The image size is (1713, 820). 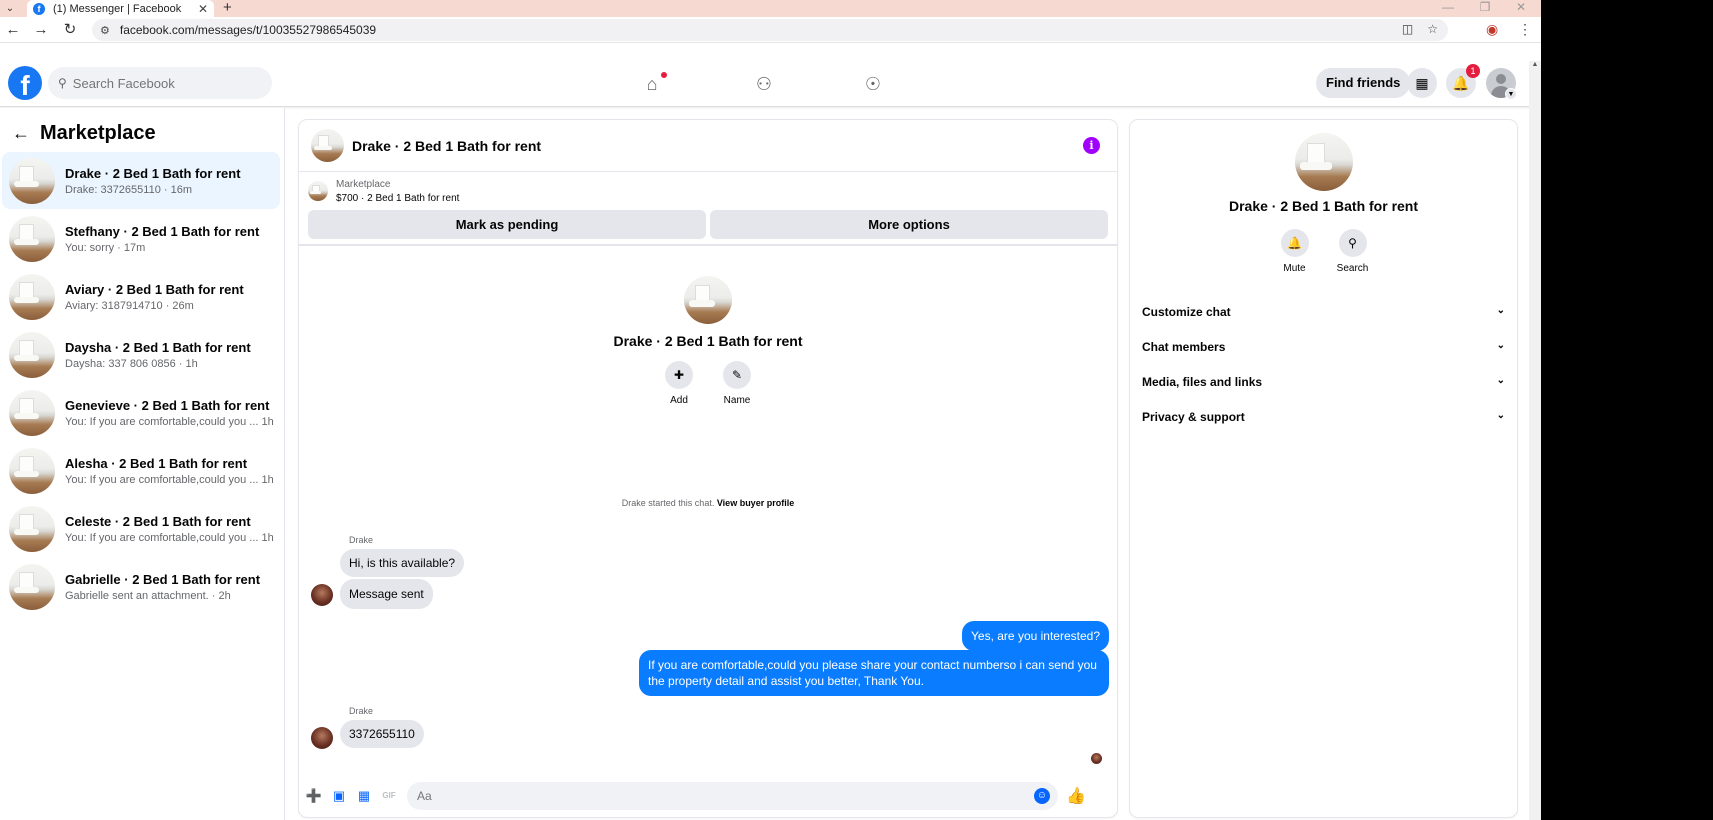 I want to click on window-close-icon: ✕, so click(x=1521, y=8).